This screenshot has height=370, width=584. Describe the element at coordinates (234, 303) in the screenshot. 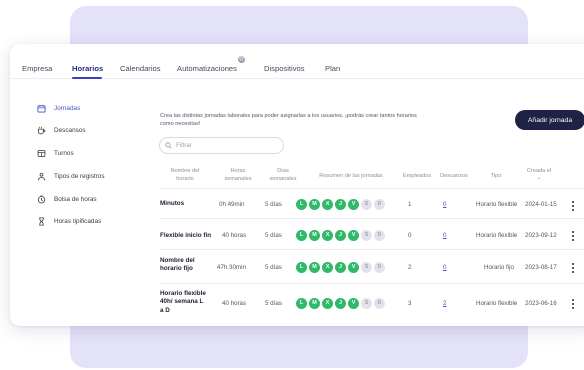

I see `row-4-hours: 40 horas` at that location.